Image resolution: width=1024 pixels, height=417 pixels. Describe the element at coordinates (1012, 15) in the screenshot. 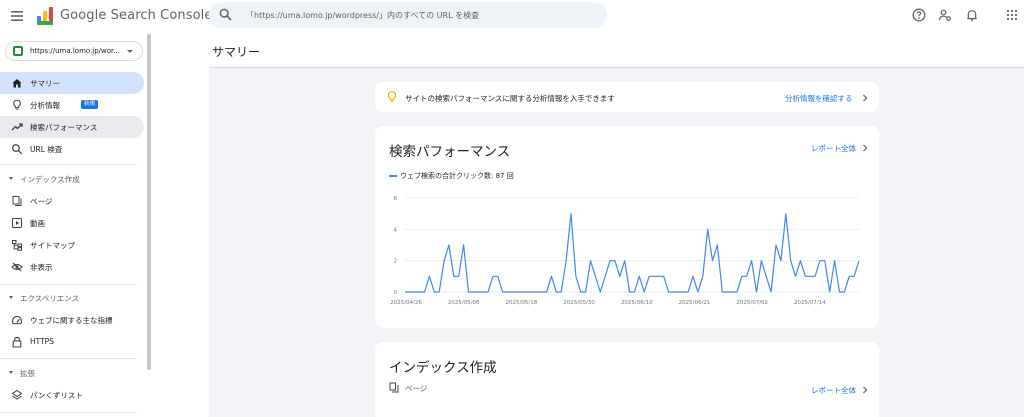

I see `apps-grid-icon` at that location.